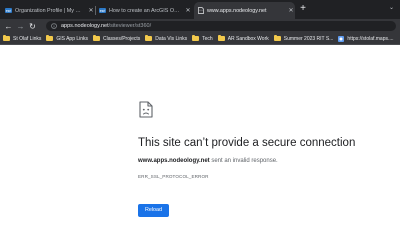 This screenshot has height=252, width=400. I want to click on tab-label: Organization Profile | My Esri, so click(49, 10).